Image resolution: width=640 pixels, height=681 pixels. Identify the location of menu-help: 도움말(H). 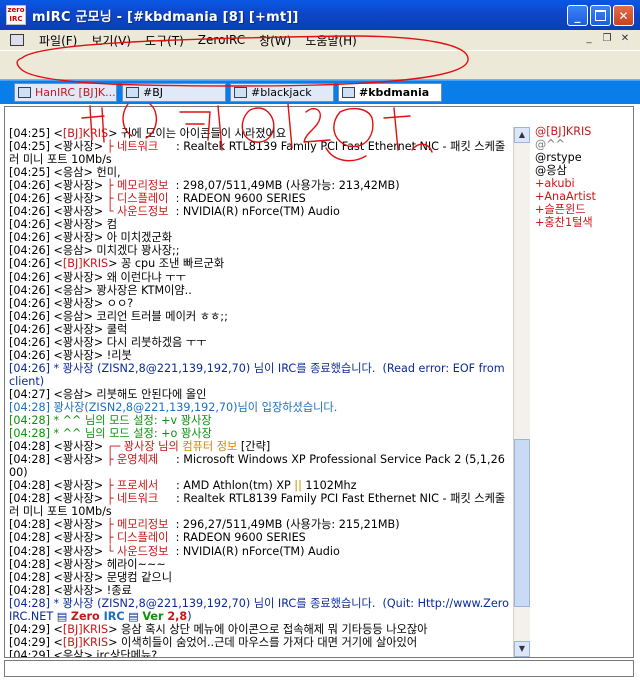
(331, 40).